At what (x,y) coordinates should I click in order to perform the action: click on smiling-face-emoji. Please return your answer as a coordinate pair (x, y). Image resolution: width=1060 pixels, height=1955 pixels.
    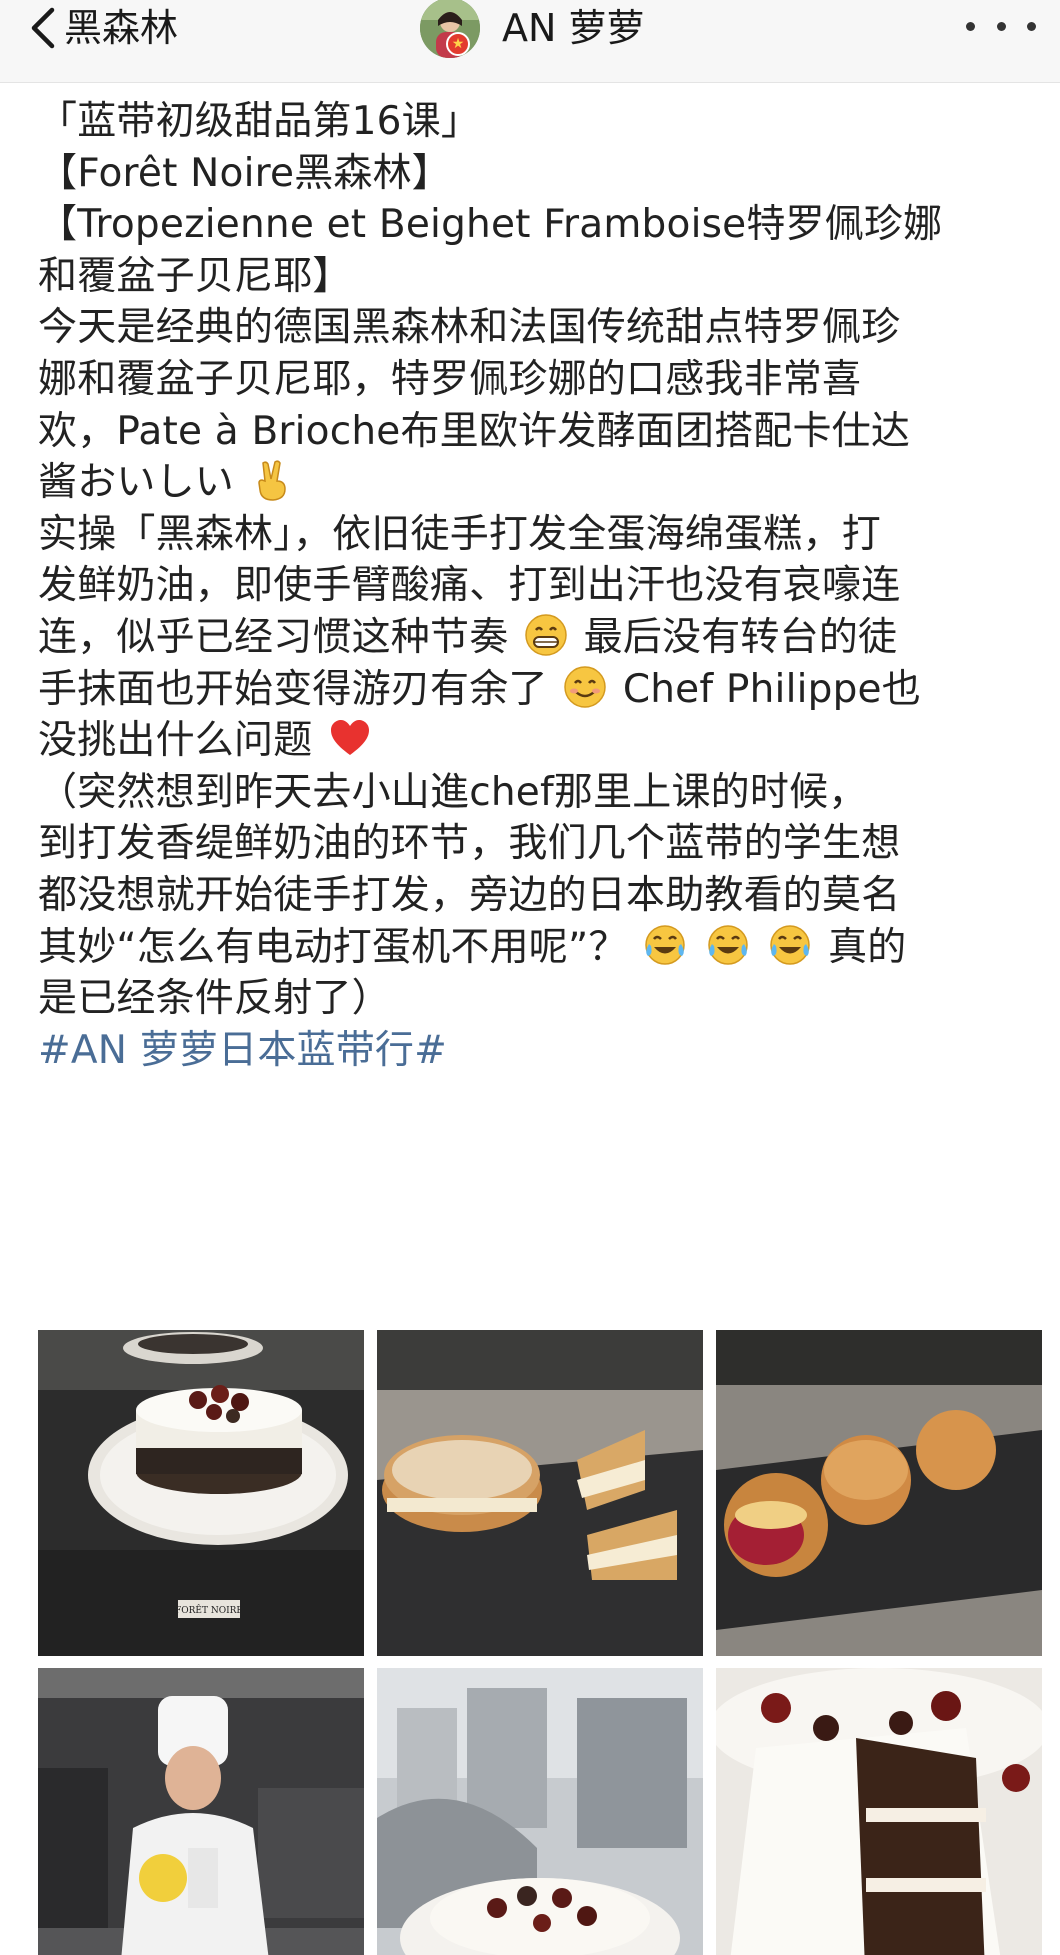
    Looking at the image, I should click on (585, 686).